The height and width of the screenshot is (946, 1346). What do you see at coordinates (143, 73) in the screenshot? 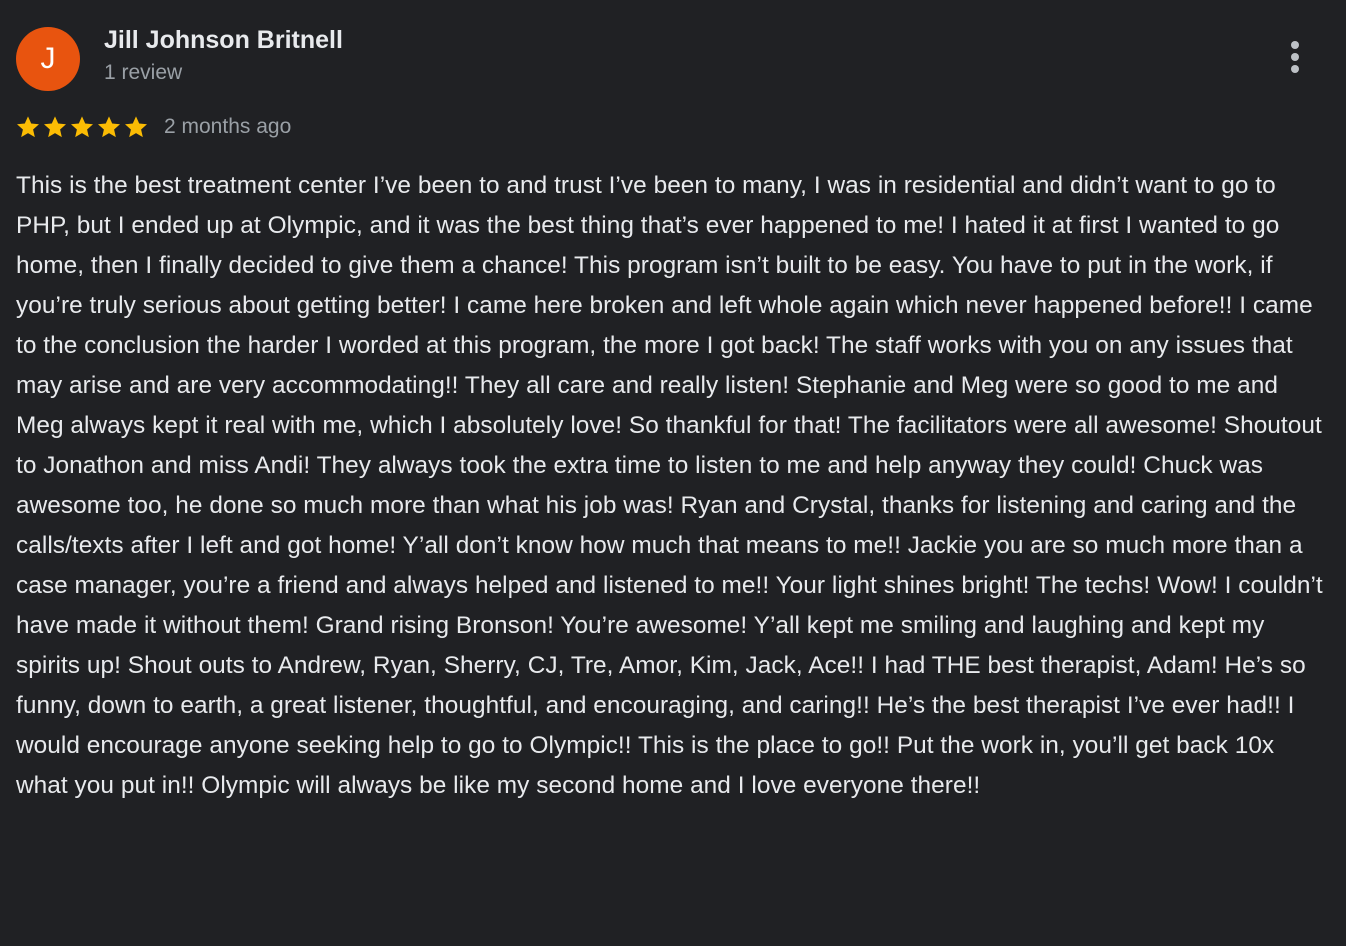
I see `reviewer-review-count: 1 review` at bounding box center [143, 73].